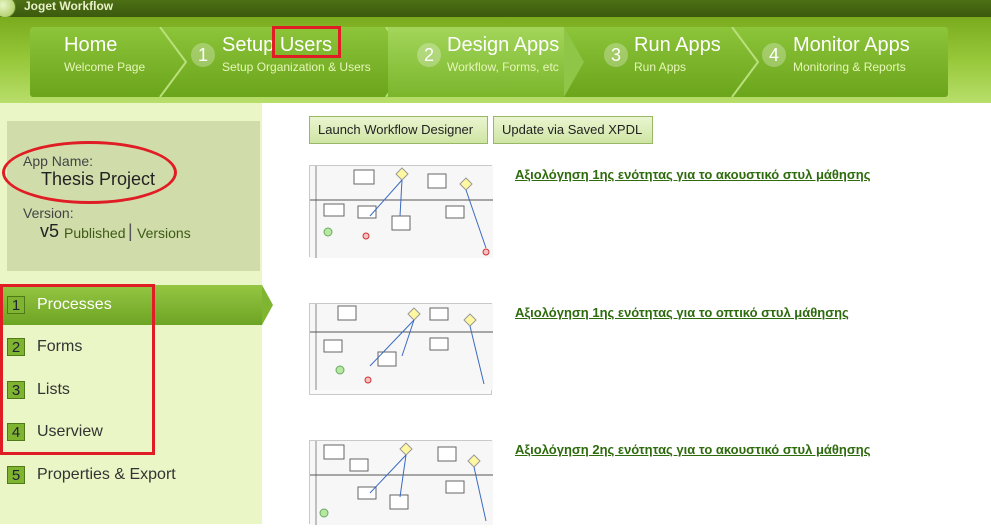 The height and width of the screenshot is (530, 991). What do you see at coordinates (16, 475) in the screenshot?
I see `menu-item-number: 5` at bounding box center [16, 475].